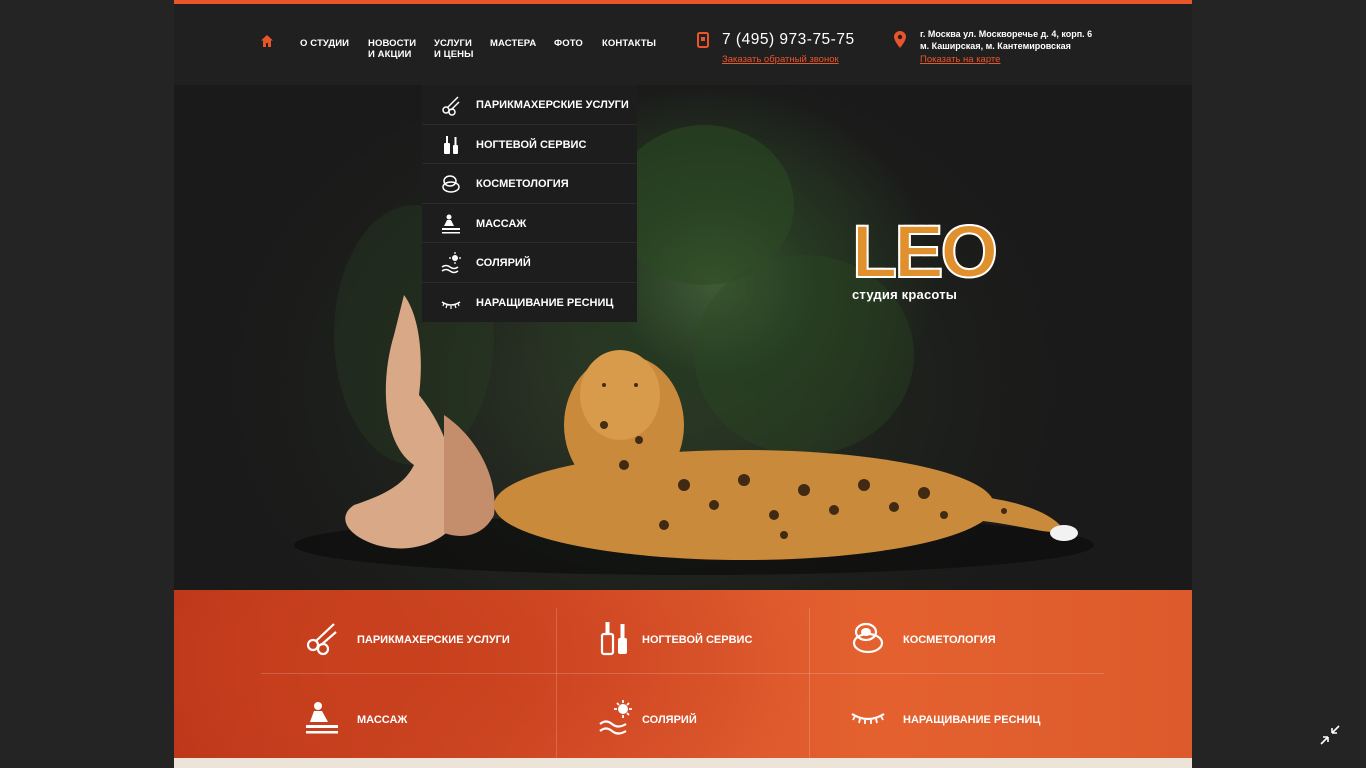 Image resolution: width=1366 pixels, height=768 pixels. Describe the element at coordinates (788, 39) in the screenshot. I see `phone-number: 7 (495) 973-75-75` at that location.